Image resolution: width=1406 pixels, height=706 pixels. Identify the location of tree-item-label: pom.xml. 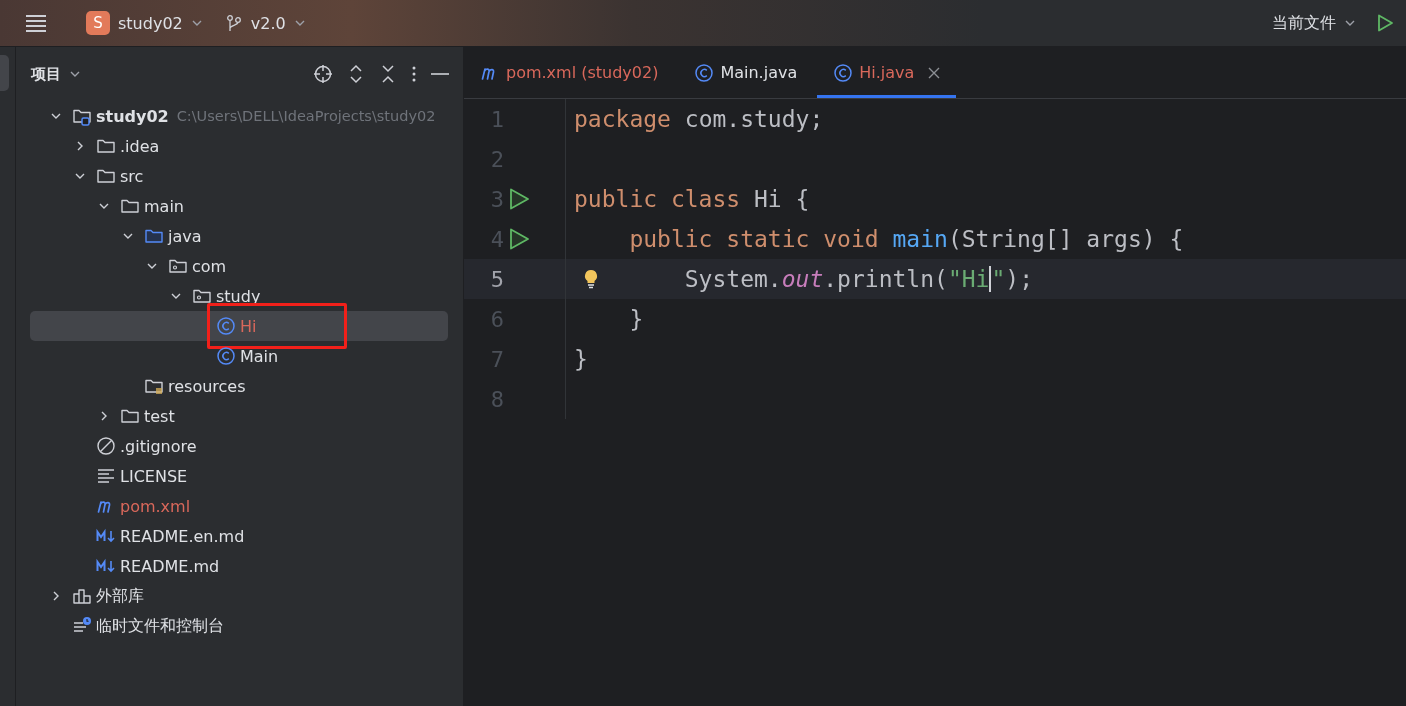
(155, 506).